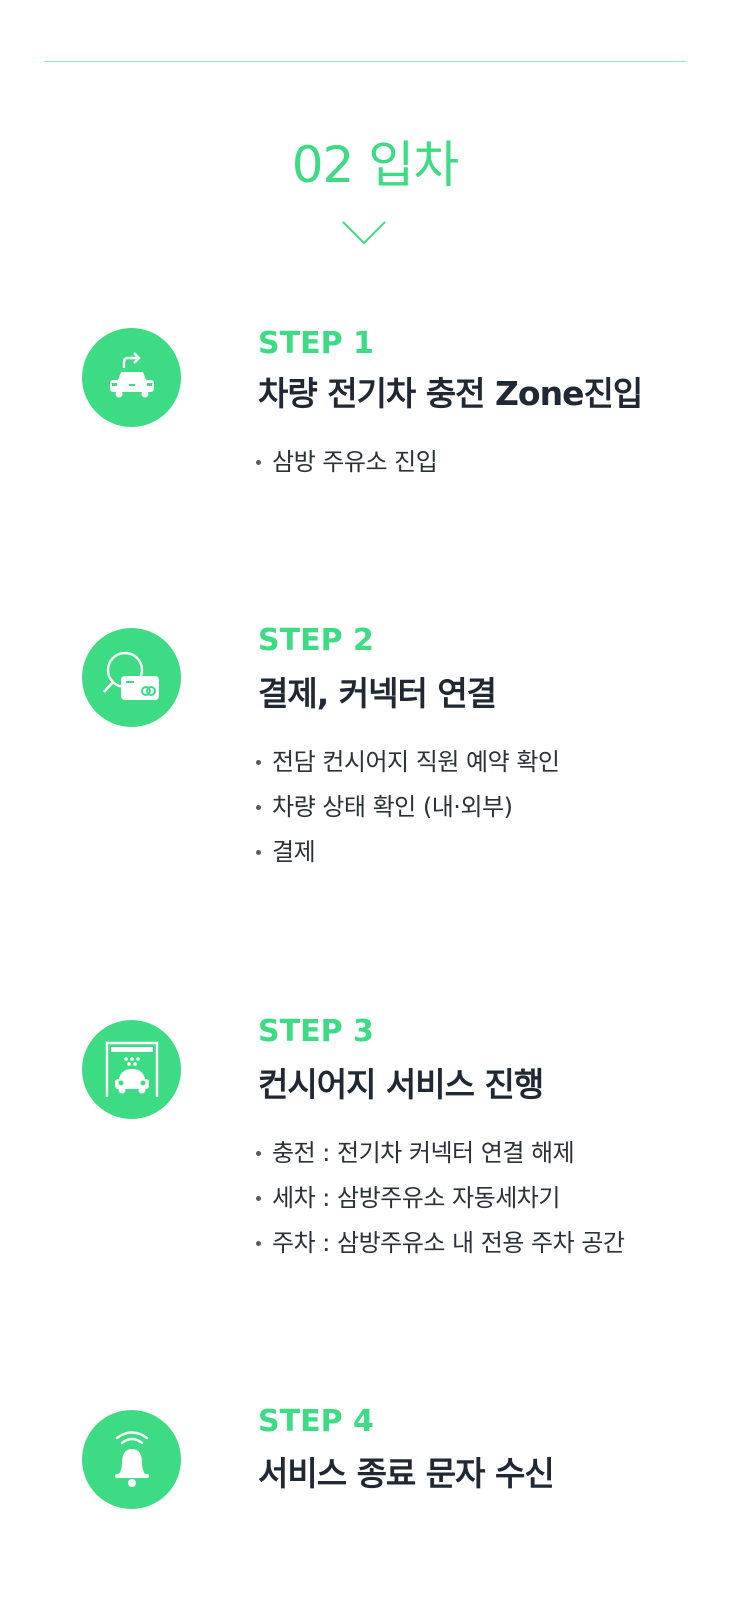  What do you see at coordinates (450, 393) in the screenshot?
I see `step-title: 차량 전기차 충전 Zone진입` at bounding box center [450, 393].